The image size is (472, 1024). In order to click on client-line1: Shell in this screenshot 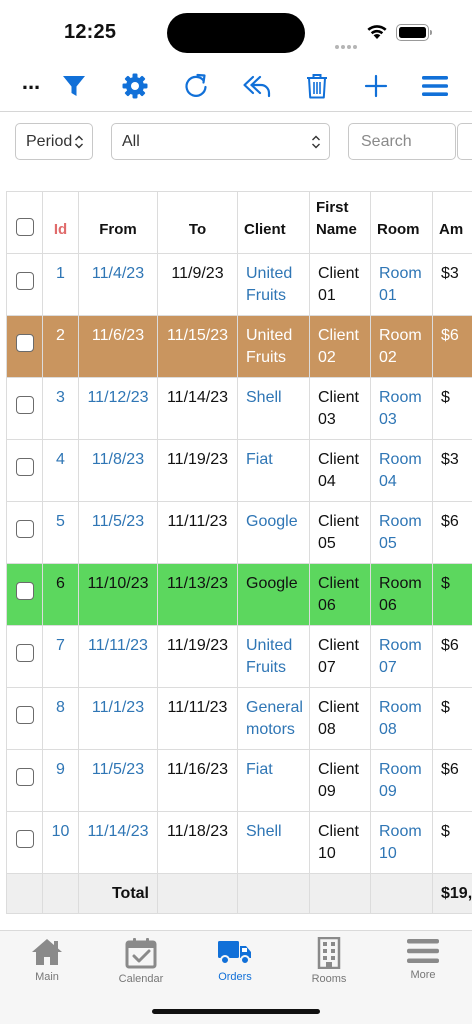, I will do `click(264, 831)`.